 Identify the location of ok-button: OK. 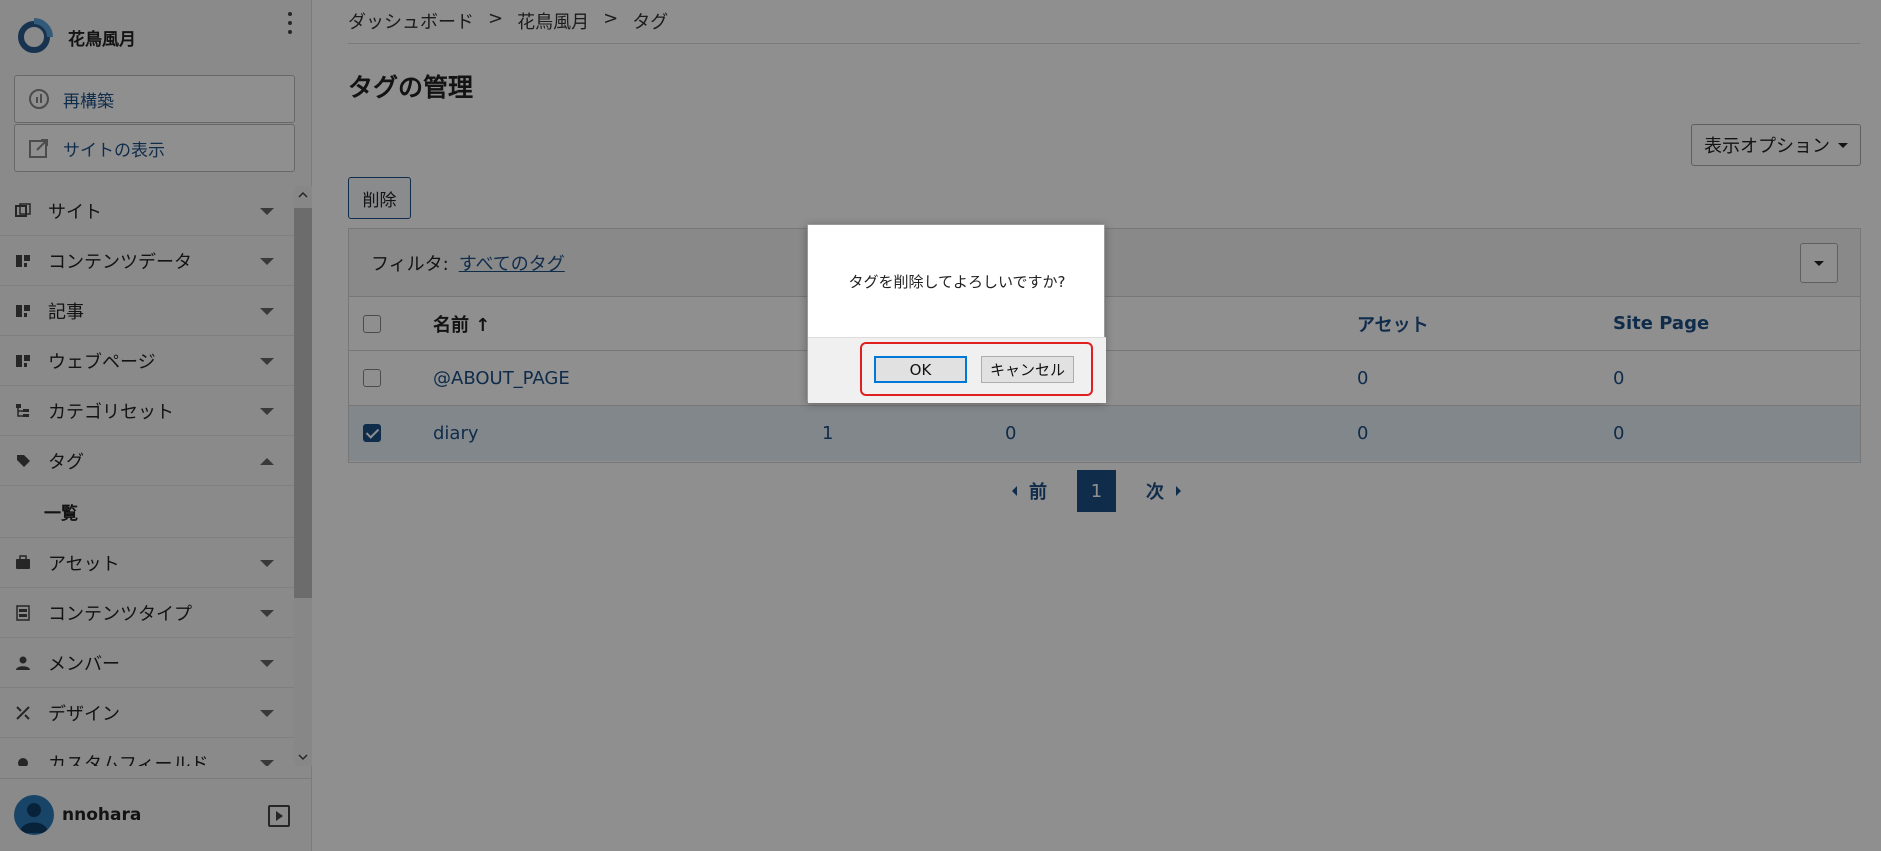
(920, 369).